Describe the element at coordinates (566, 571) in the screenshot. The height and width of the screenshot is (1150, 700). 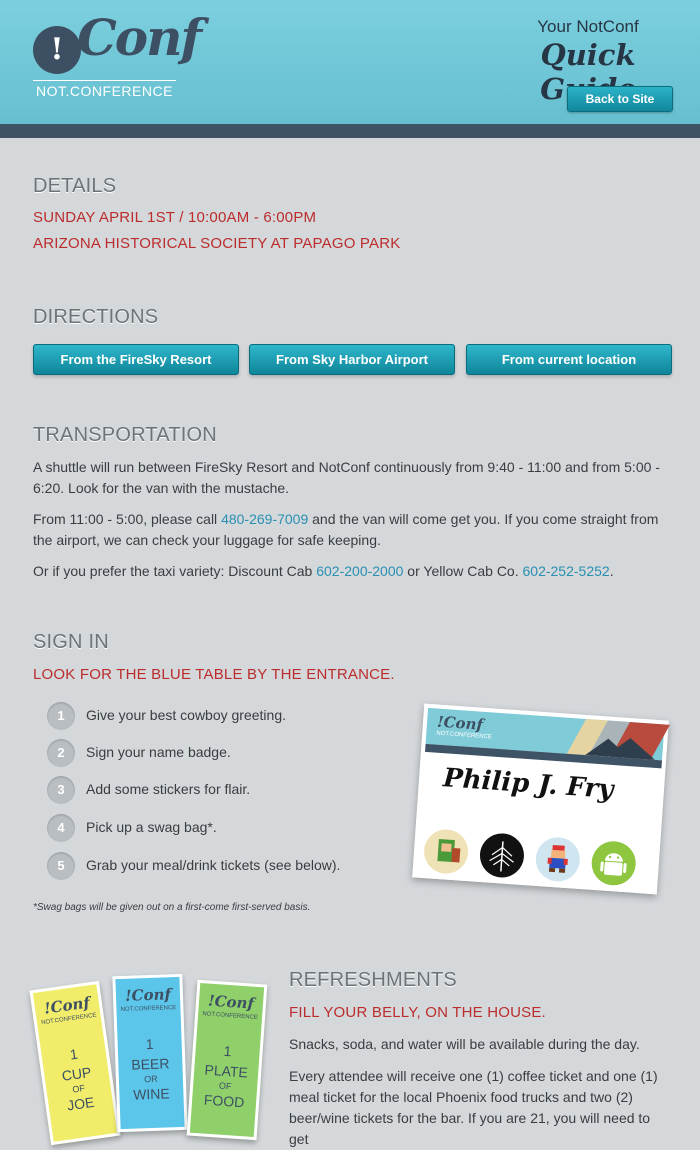
I see `yellow-cab-phone-link: 602-252-5252` at that location.